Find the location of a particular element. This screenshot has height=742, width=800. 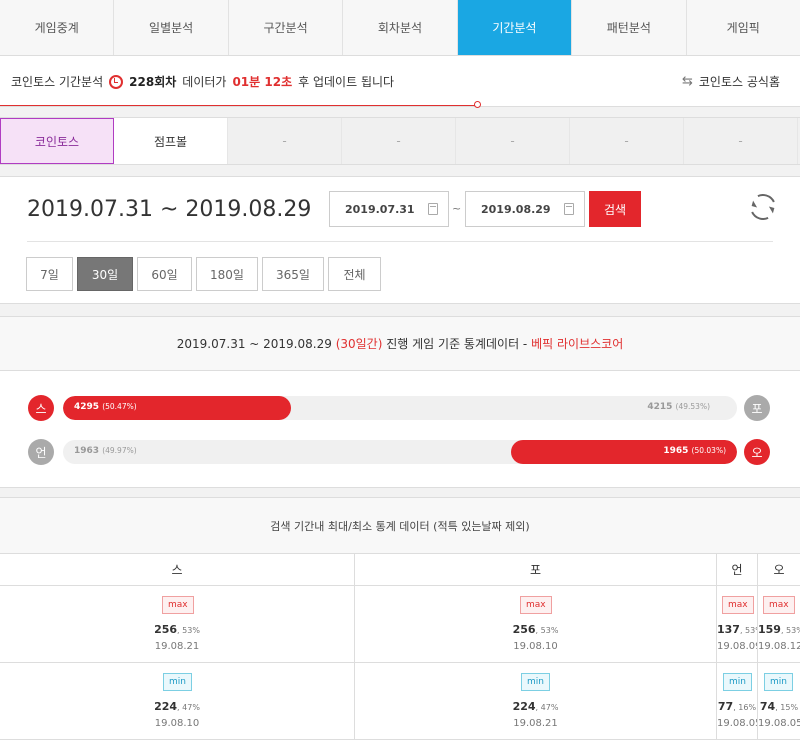

start-date-input: 2019.07.31 is located at coordinates (389, 209).